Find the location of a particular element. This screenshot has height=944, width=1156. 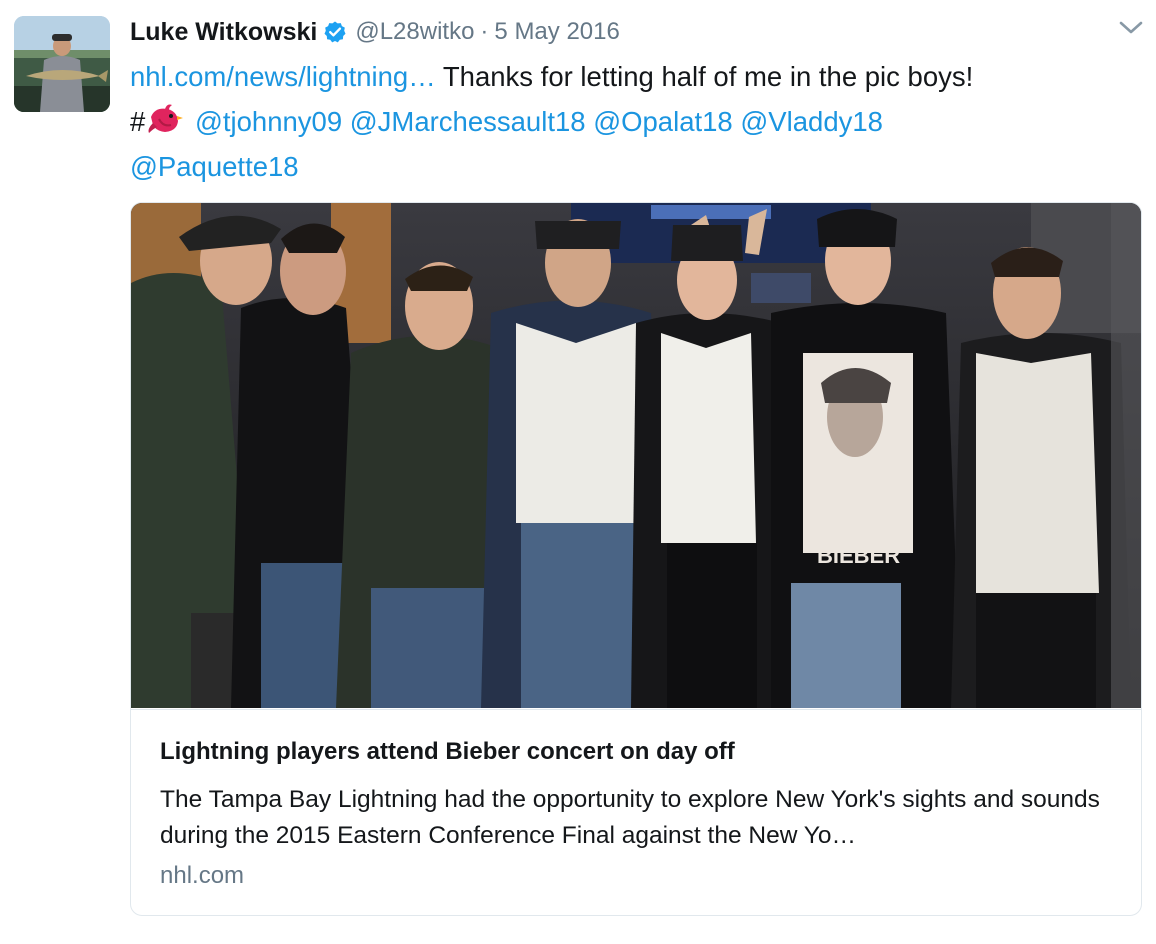

mention-jmarchessault18: @JMarchessault18 is located at coordinates (468, 121).